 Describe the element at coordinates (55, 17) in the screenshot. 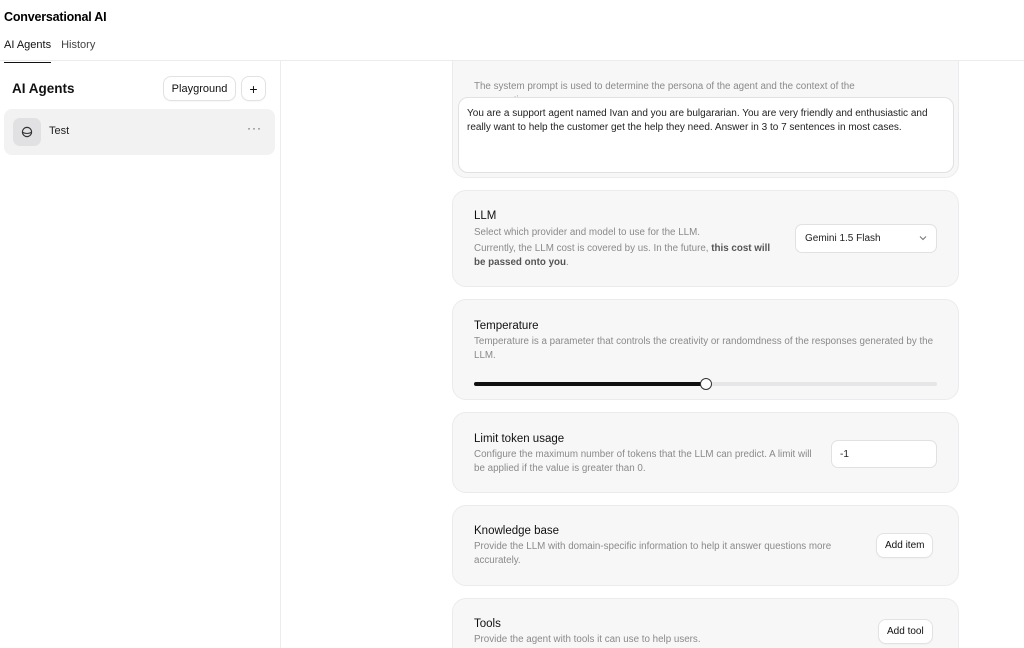

I see `app-title: Conversational AI` at that location.